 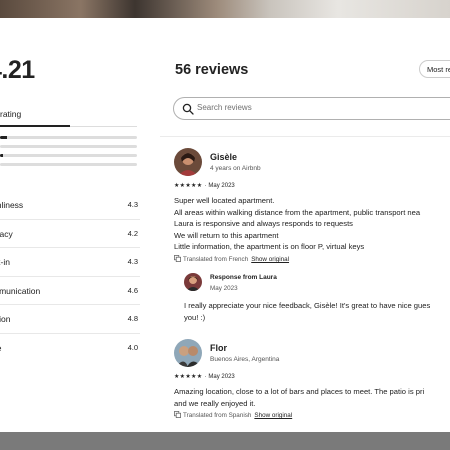 I want to click on response-title: Response from Laura, so click(x=243, y=277).